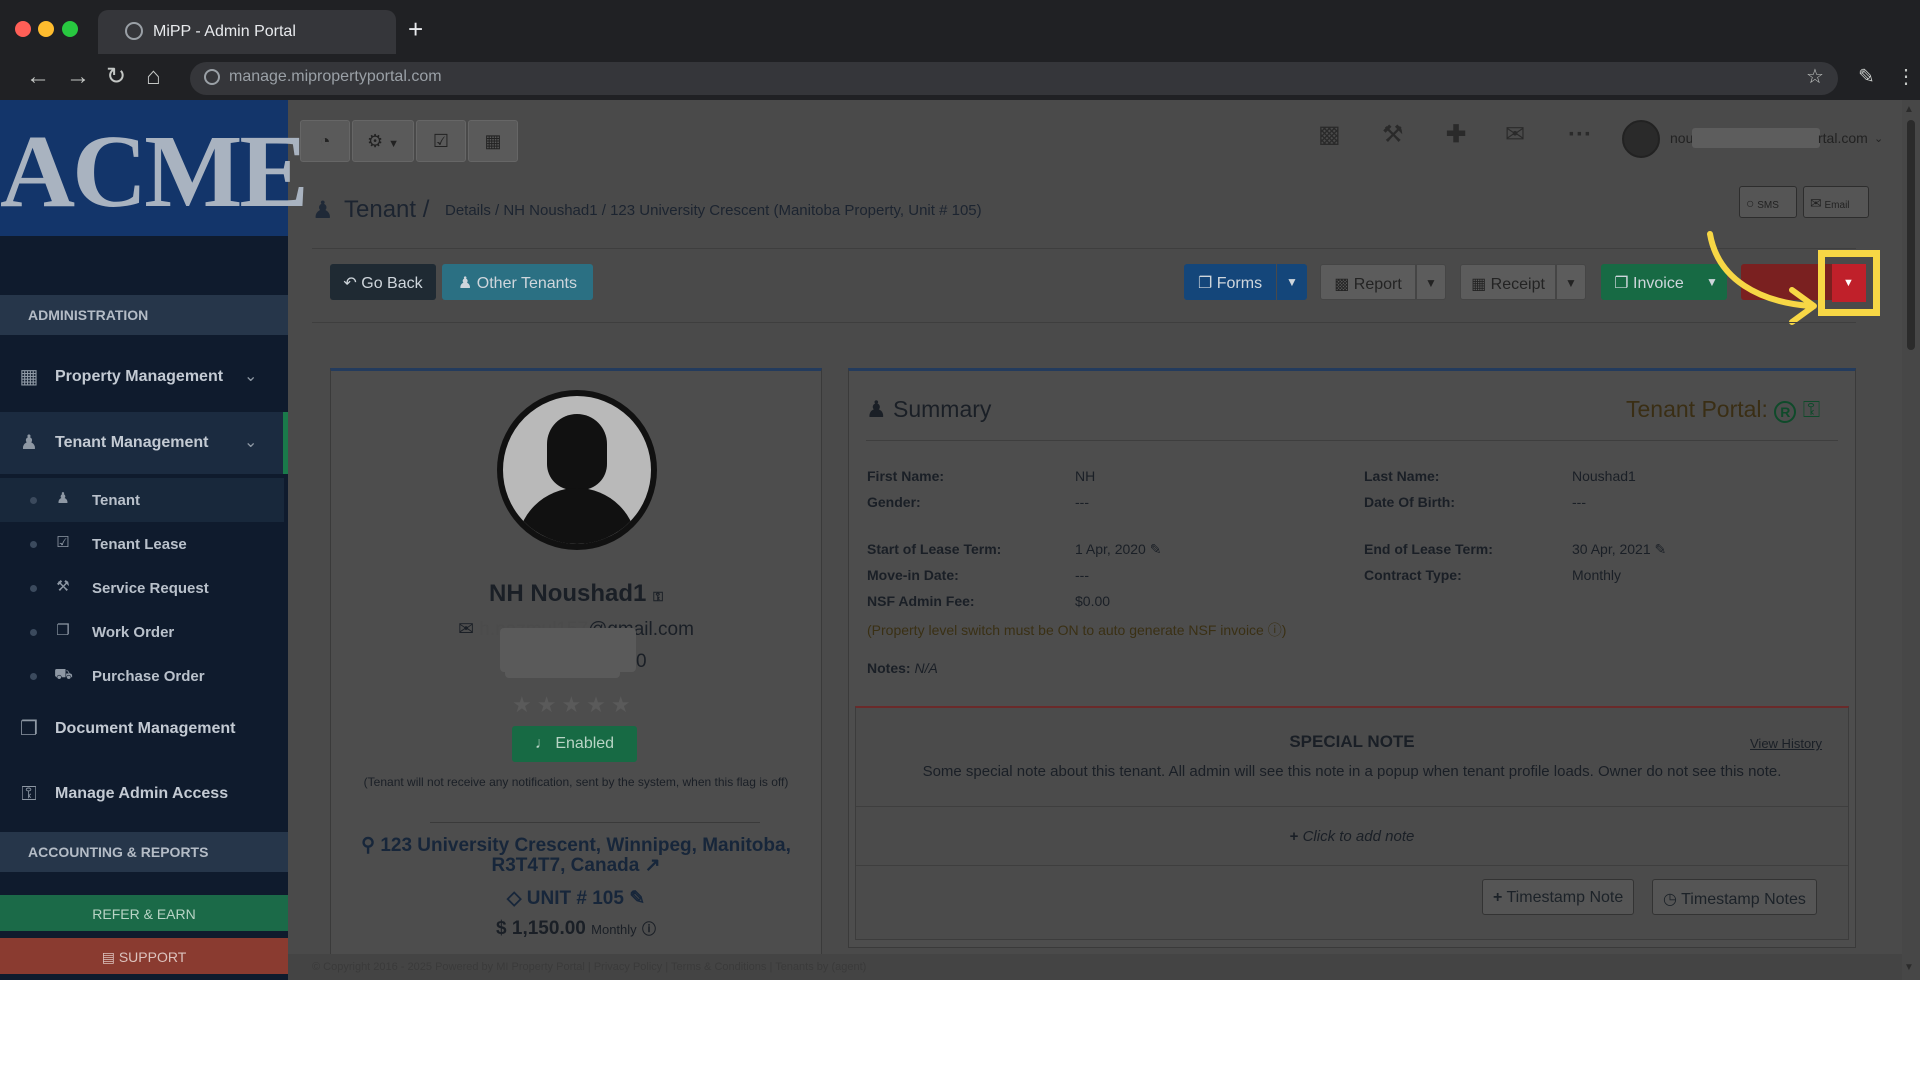 Image resolution: width=1920 pixels, height=1080 pixels. What do you see at coordinates (653, 865) in the screenshot?
I see `external-link-icon: ↗` at bounding box center [653, 865].